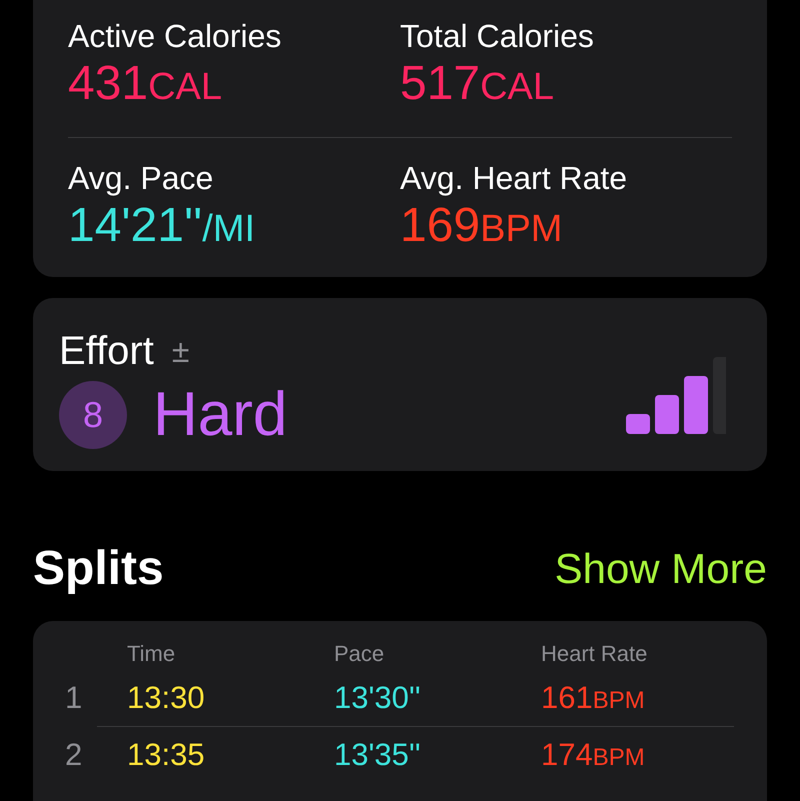 The height and width of the screenshot is (801, 800). What do you see at coordinates (151, 654) in the screenshot?
I see `column-header: Time` at bounding box center [151, 654].